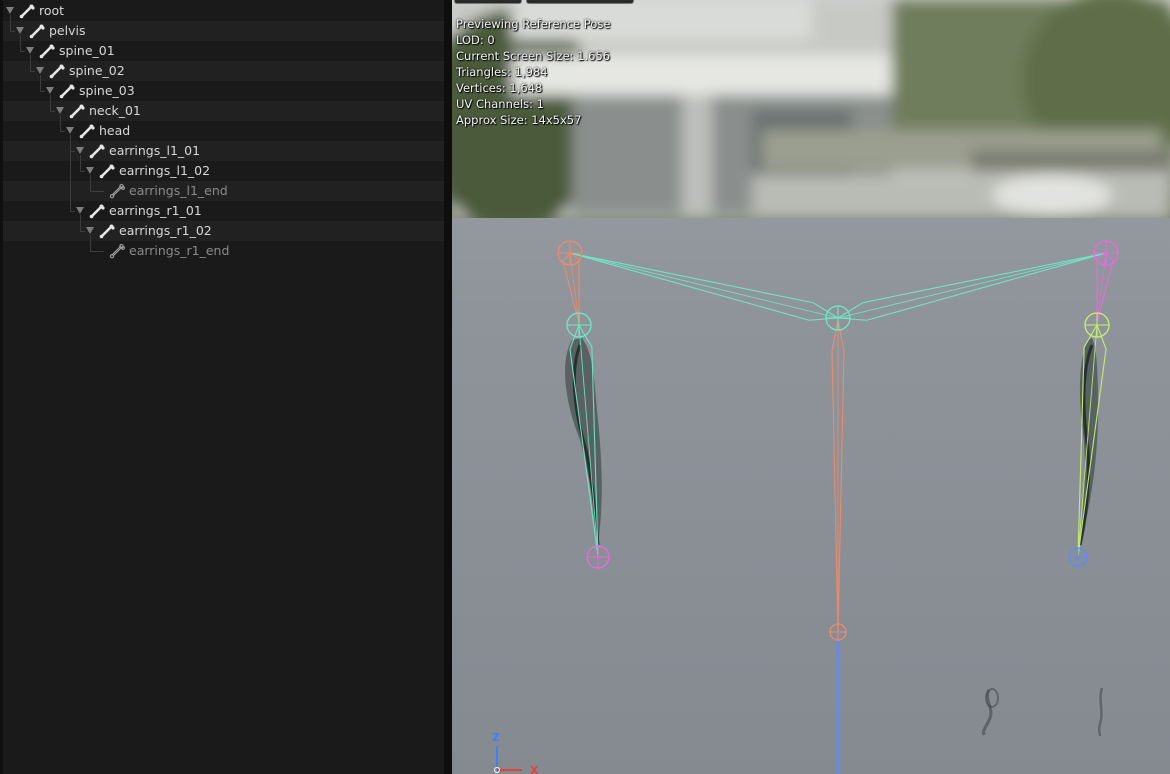 This screenshot has height=774, width=1170. Describe the element at coordinates (223, 31) in the screenshot. I see `skeleton-tree-row: pelvis` at that location.